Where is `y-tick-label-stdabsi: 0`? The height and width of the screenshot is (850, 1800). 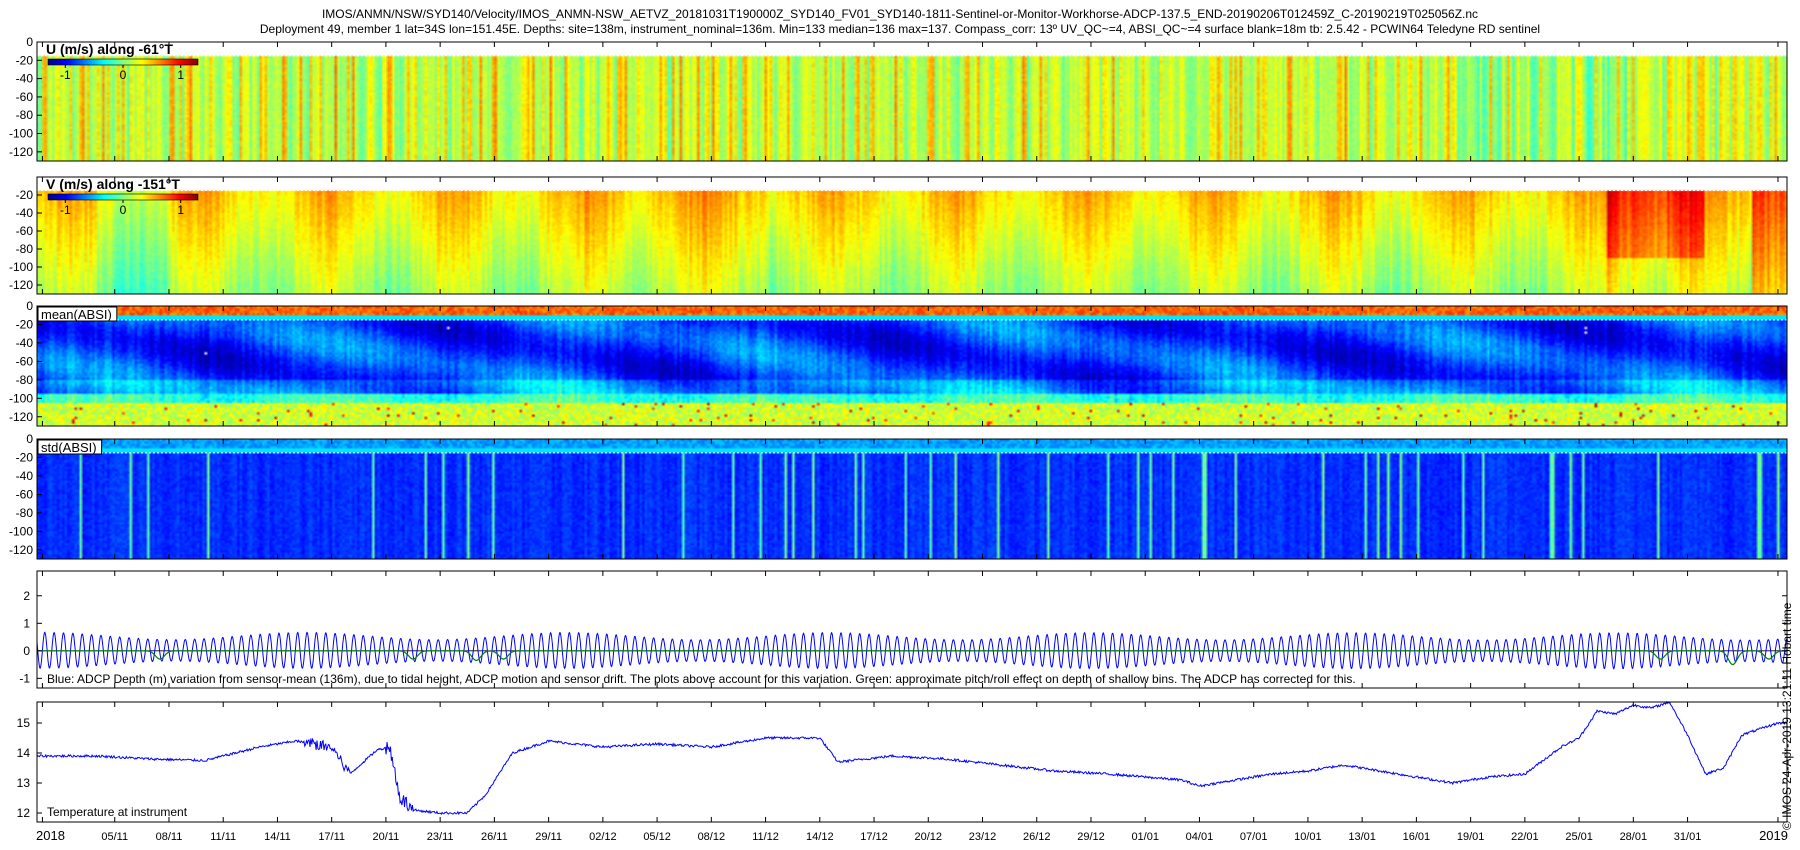 y-tick-label-stdabsi: 0 is located at coordinates (29, 439).